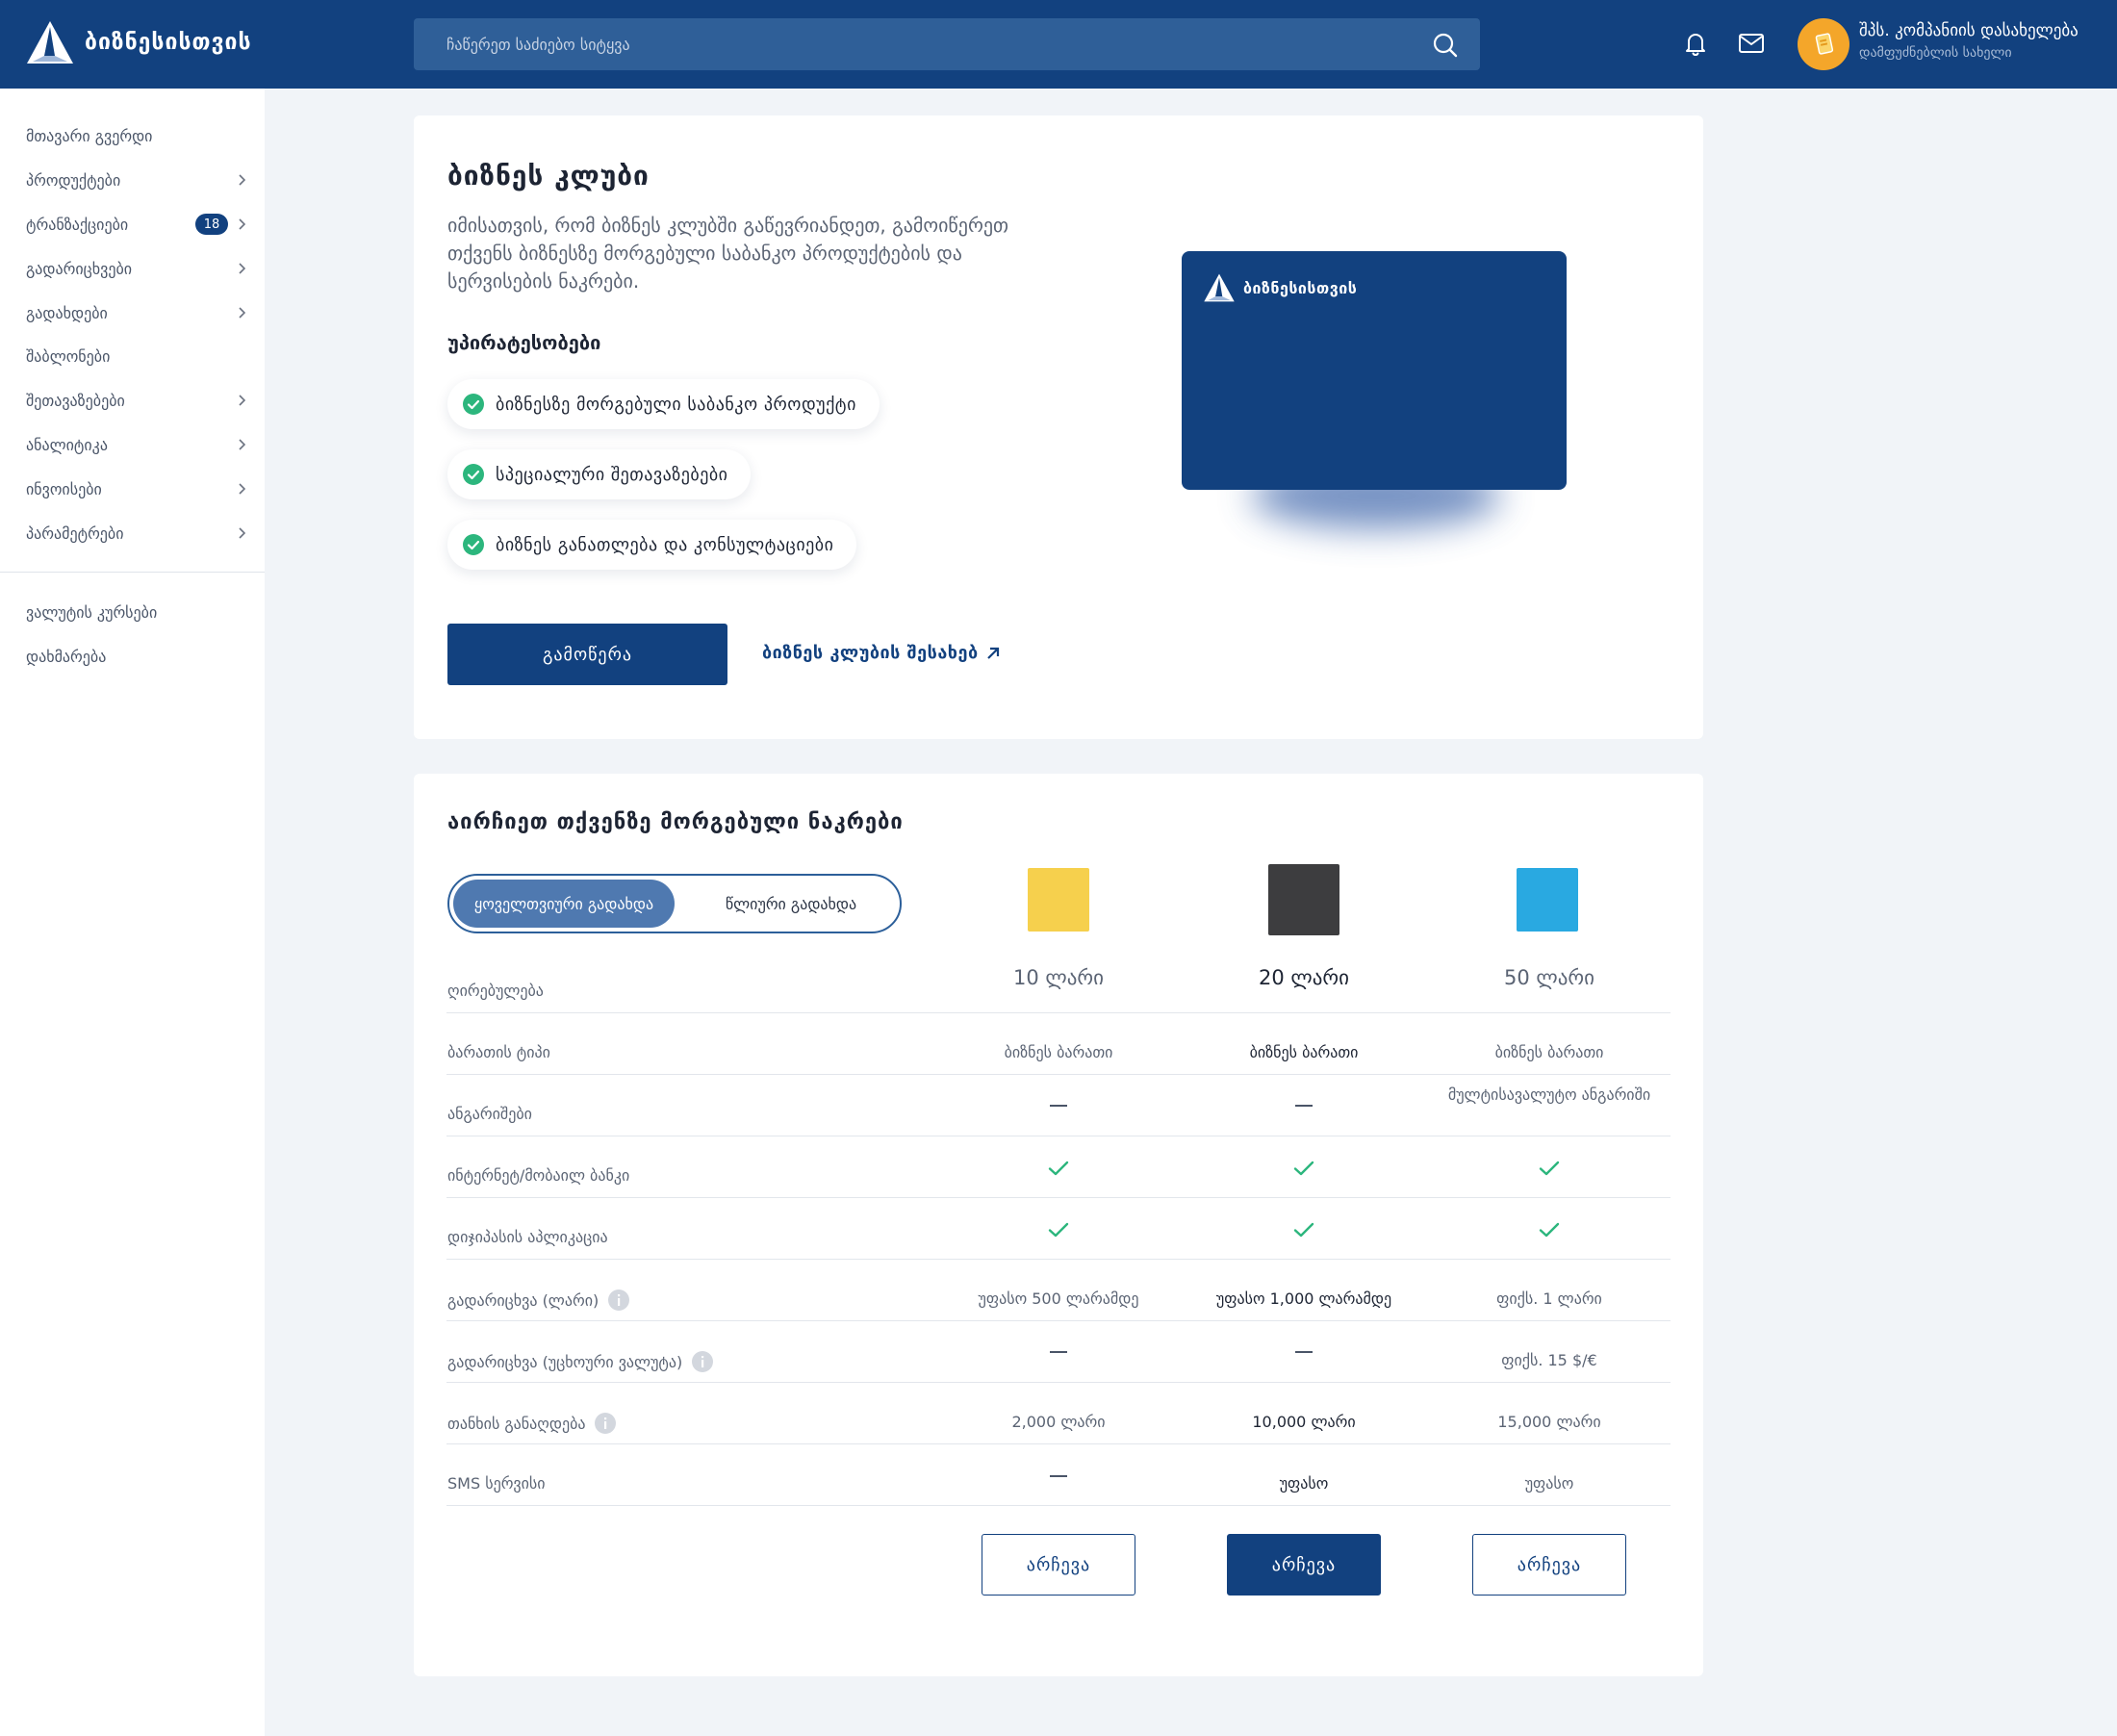 The width and height of the screenshot is (2117, 1736). Describe the element at coordinates (73, 180) in the screenshot. I see `sidebar-item-label: პროდუქტები` at that location.